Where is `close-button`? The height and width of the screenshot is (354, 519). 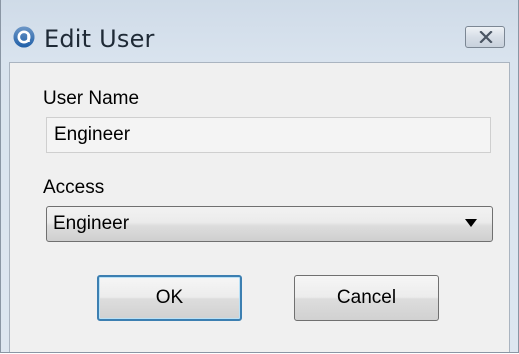
close-button is located at coordinates (485, 37).